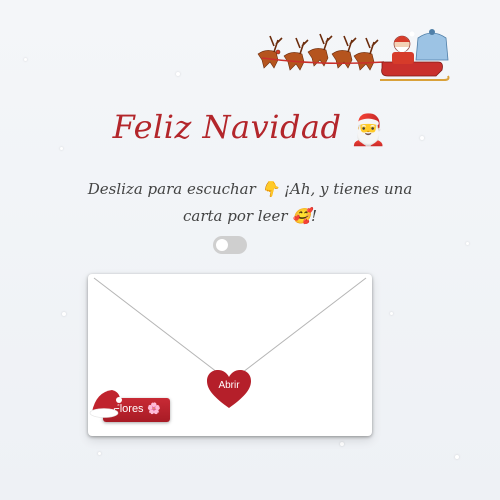  Describe the element at coordinates (105, 404) in the screenshot. I see `santa-hat-icon` at that location.